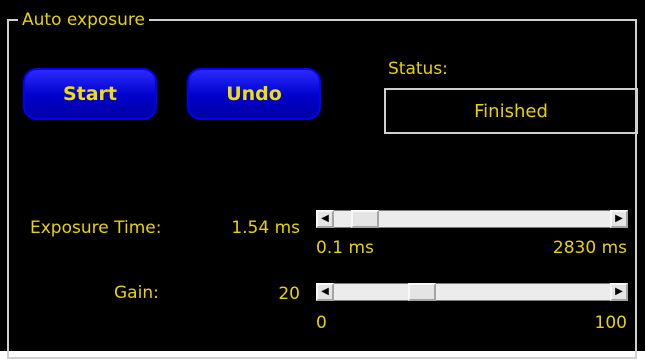 The height and width of the screenshot is (359, 645). What do you see at coordinates (422, 292) in the screenshot?
I see `gain-slider-thumb` at bounding box center [422, 292].